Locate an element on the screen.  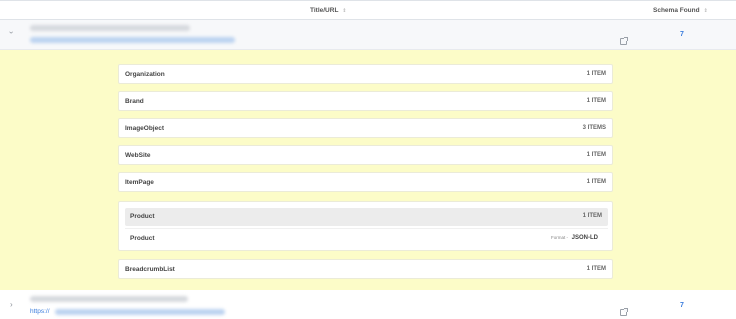
page-url-link: https:// is located at coordinates (40, 311).